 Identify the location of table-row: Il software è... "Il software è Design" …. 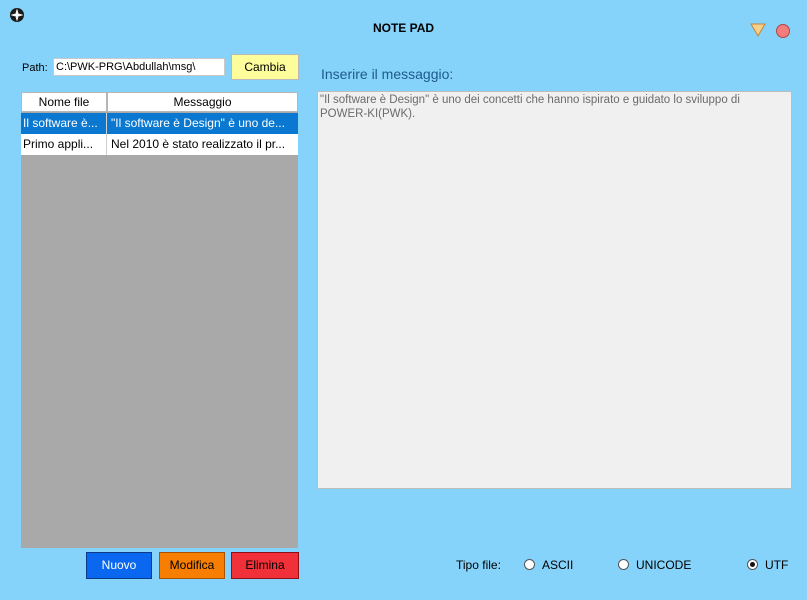
(159, 123).